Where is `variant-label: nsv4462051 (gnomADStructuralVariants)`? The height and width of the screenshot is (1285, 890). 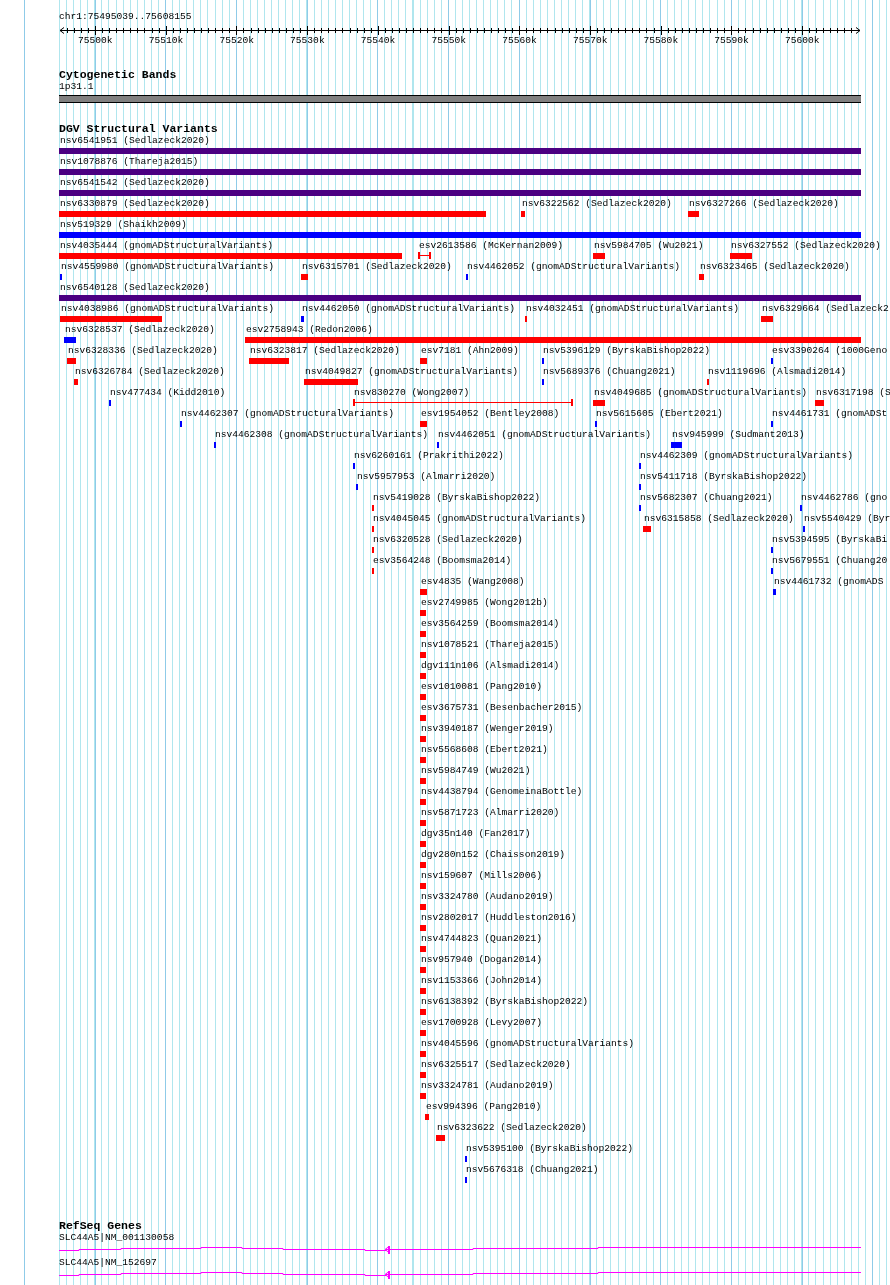 variant-label: nsv4462051 (gnomADStructuralVariants) is located at coordinates (545, 435).